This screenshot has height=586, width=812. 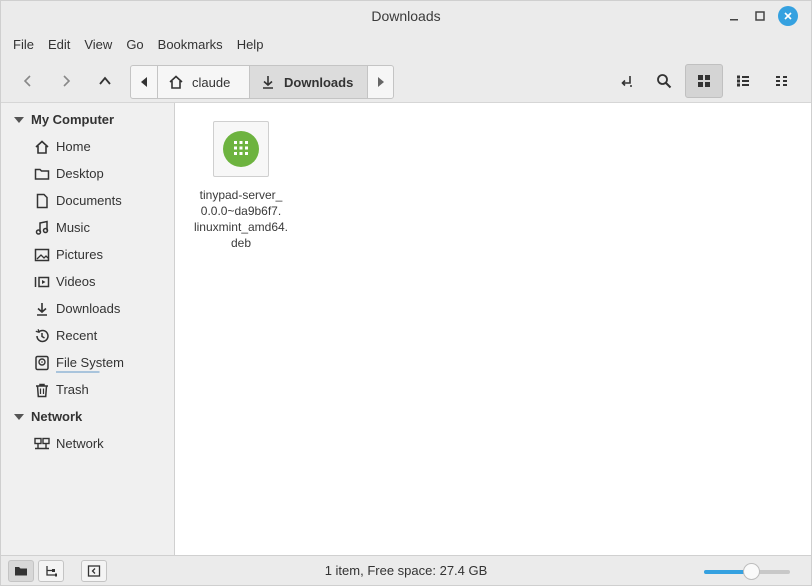 I want to click on sidebar-item-desktop: Desktop, so click(x=87, y=173).